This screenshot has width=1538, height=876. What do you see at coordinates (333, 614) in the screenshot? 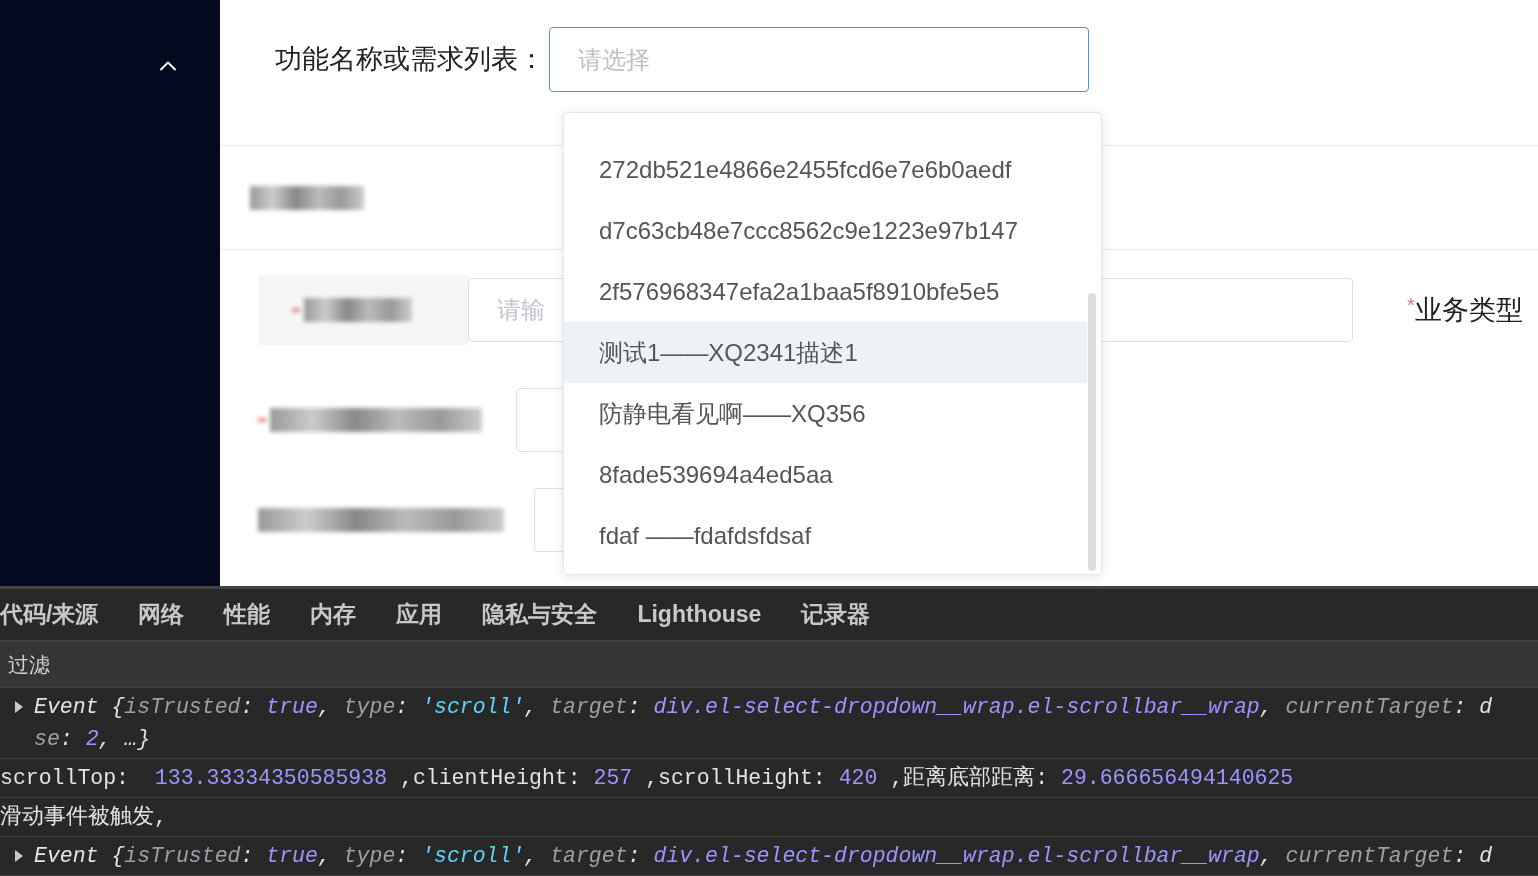
I see `devtools-tab: 内存` at bounding box center [333, 614].